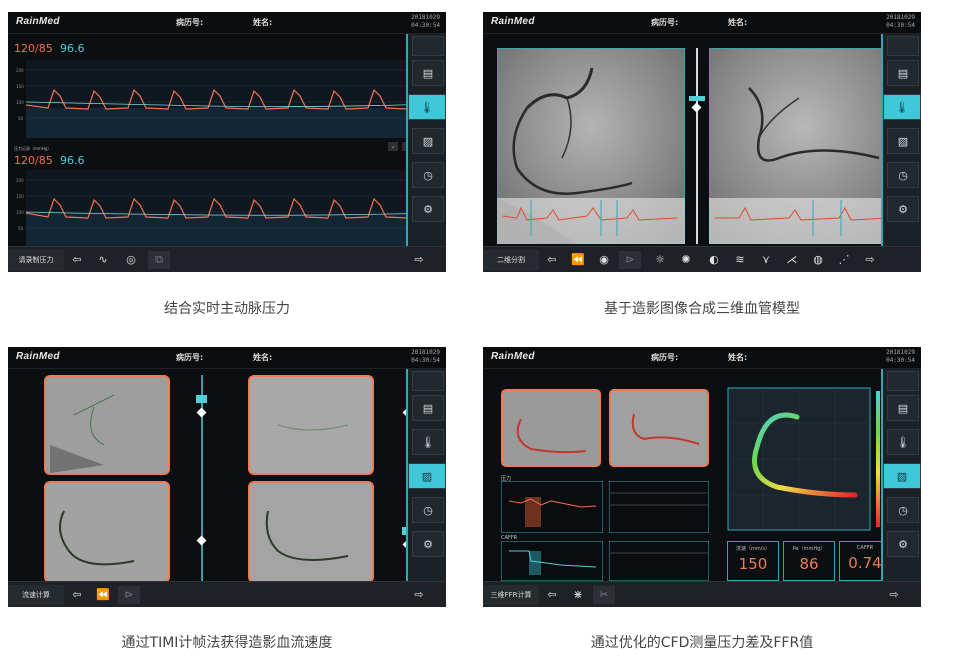 This screenshot has height=668, width=964. What do you see at coordinates (660, 260) in the screenshot?
I see `brightness-icon: ☼` at bounding box center [660, 260].